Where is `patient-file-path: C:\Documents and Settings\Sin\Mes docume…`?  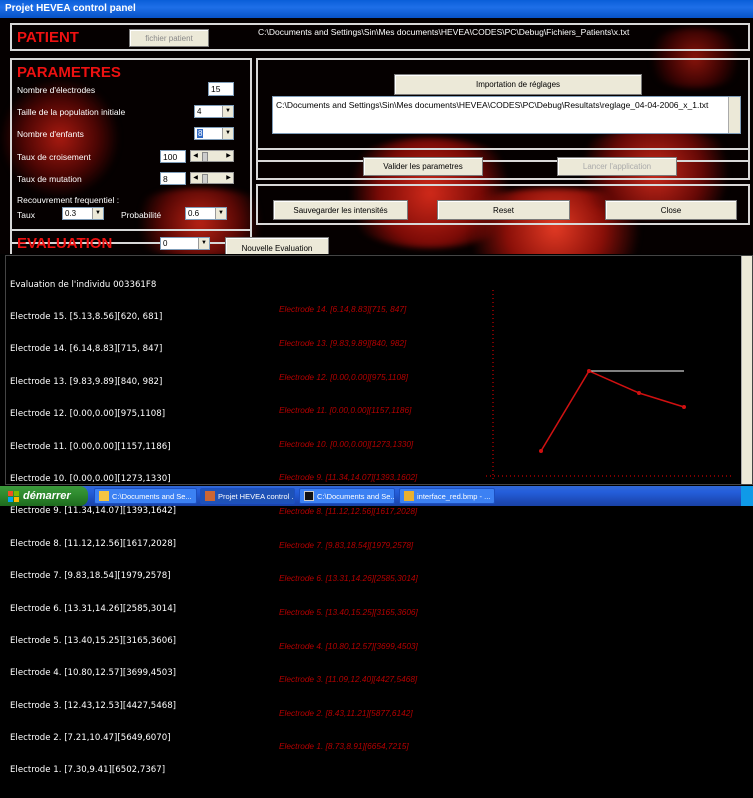
patient-file-path: C:\Documents and Settings\Sin\Mes docume… is located at coordinates (444, 32).